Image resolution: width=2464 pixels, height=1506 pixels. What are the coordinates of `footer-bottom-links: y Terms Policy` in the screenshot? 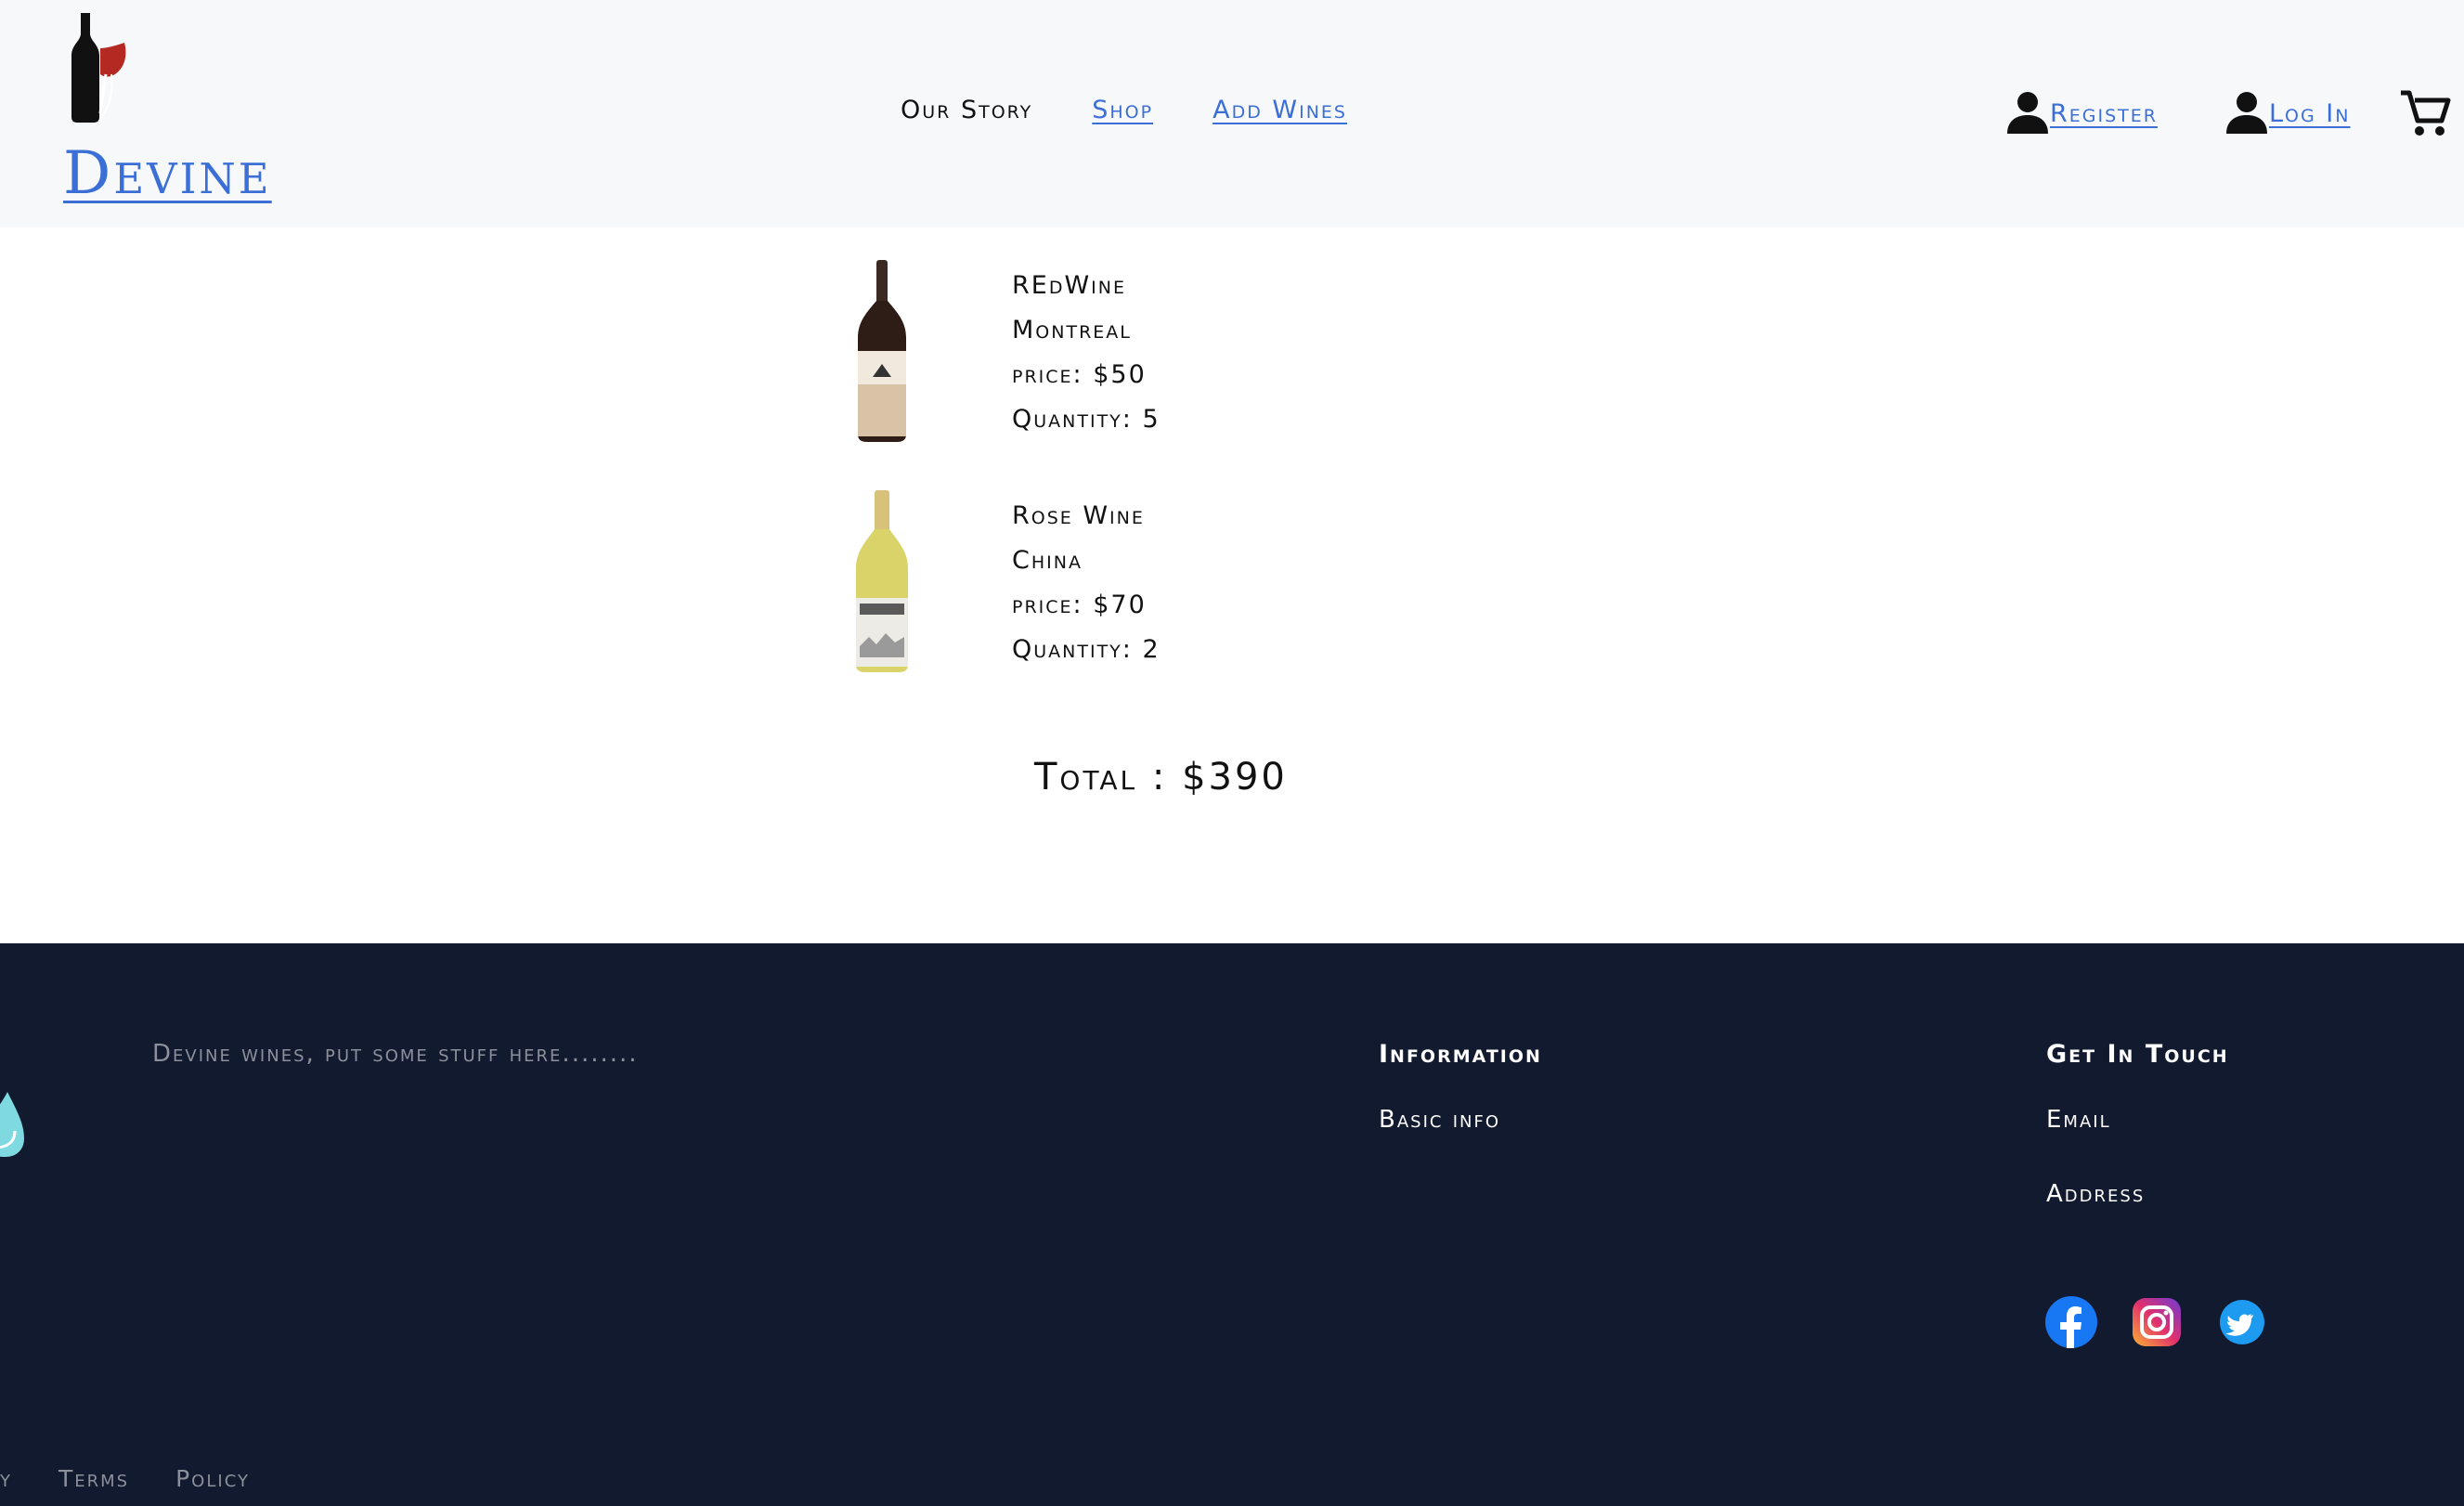 It's located at (125, 1478).